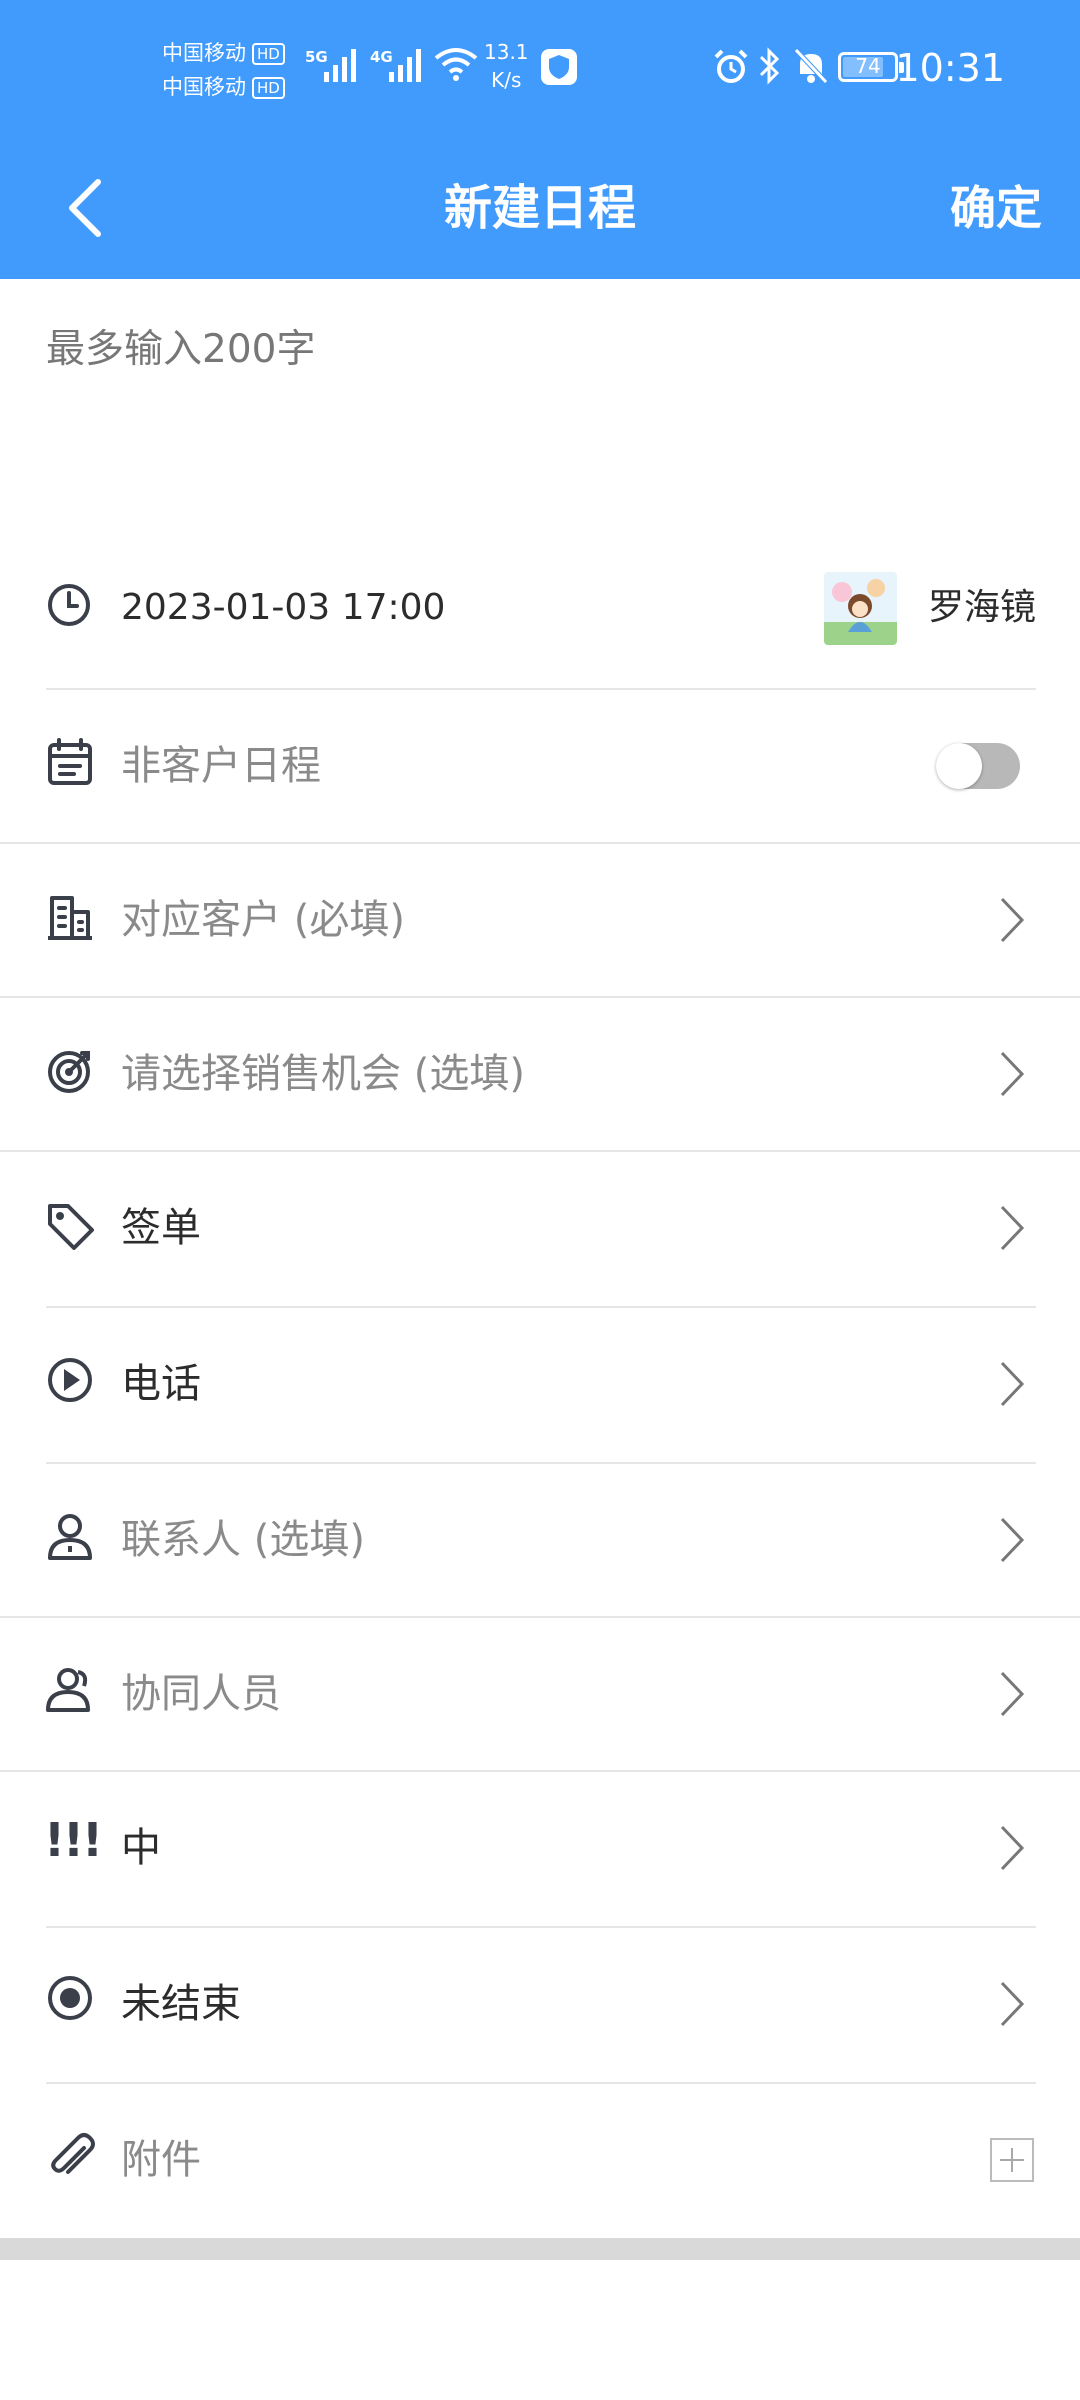 This screenshot has width=1080, height=2400. I want to click on customer-label: 对应客户 (必填), so click(263, 920).